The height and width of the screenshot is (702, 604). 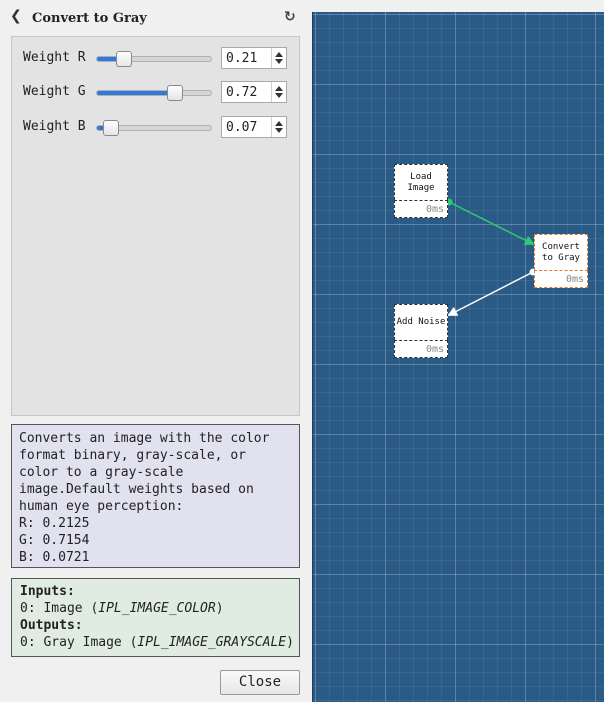 I want to click on weight-g-spinbox: 0.72, so click(x=254, y=92).